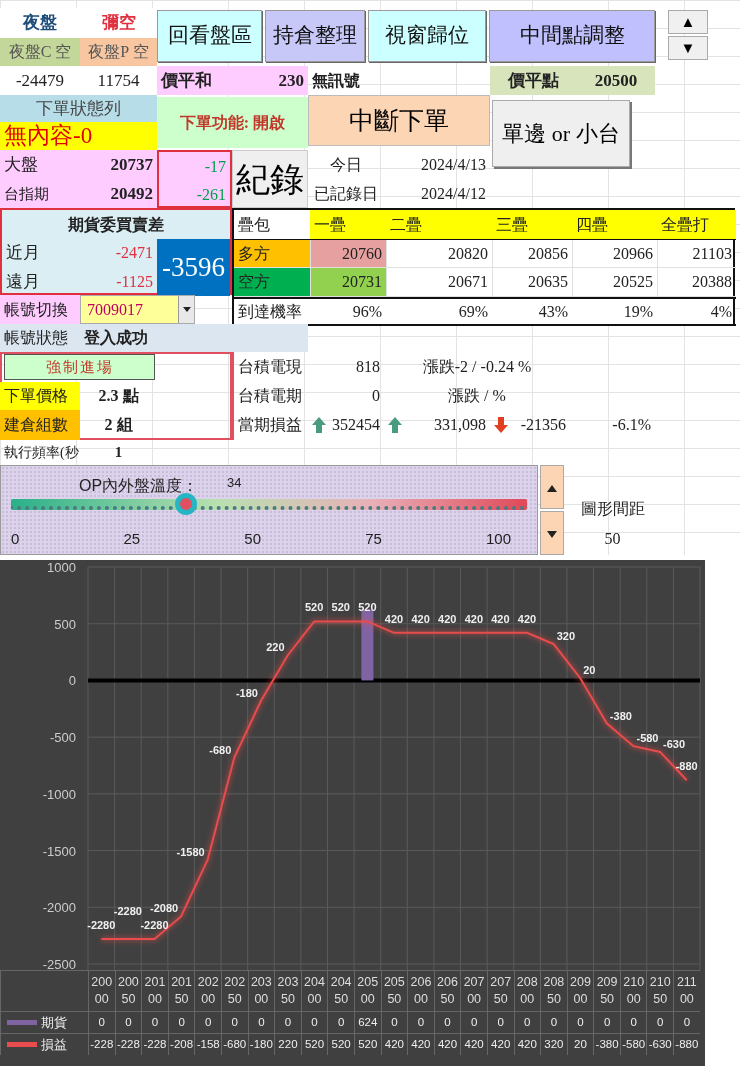 The height and width of the screenshot is (1071, 740). I want to click on column-header: 全疊打, so click(696, 225).